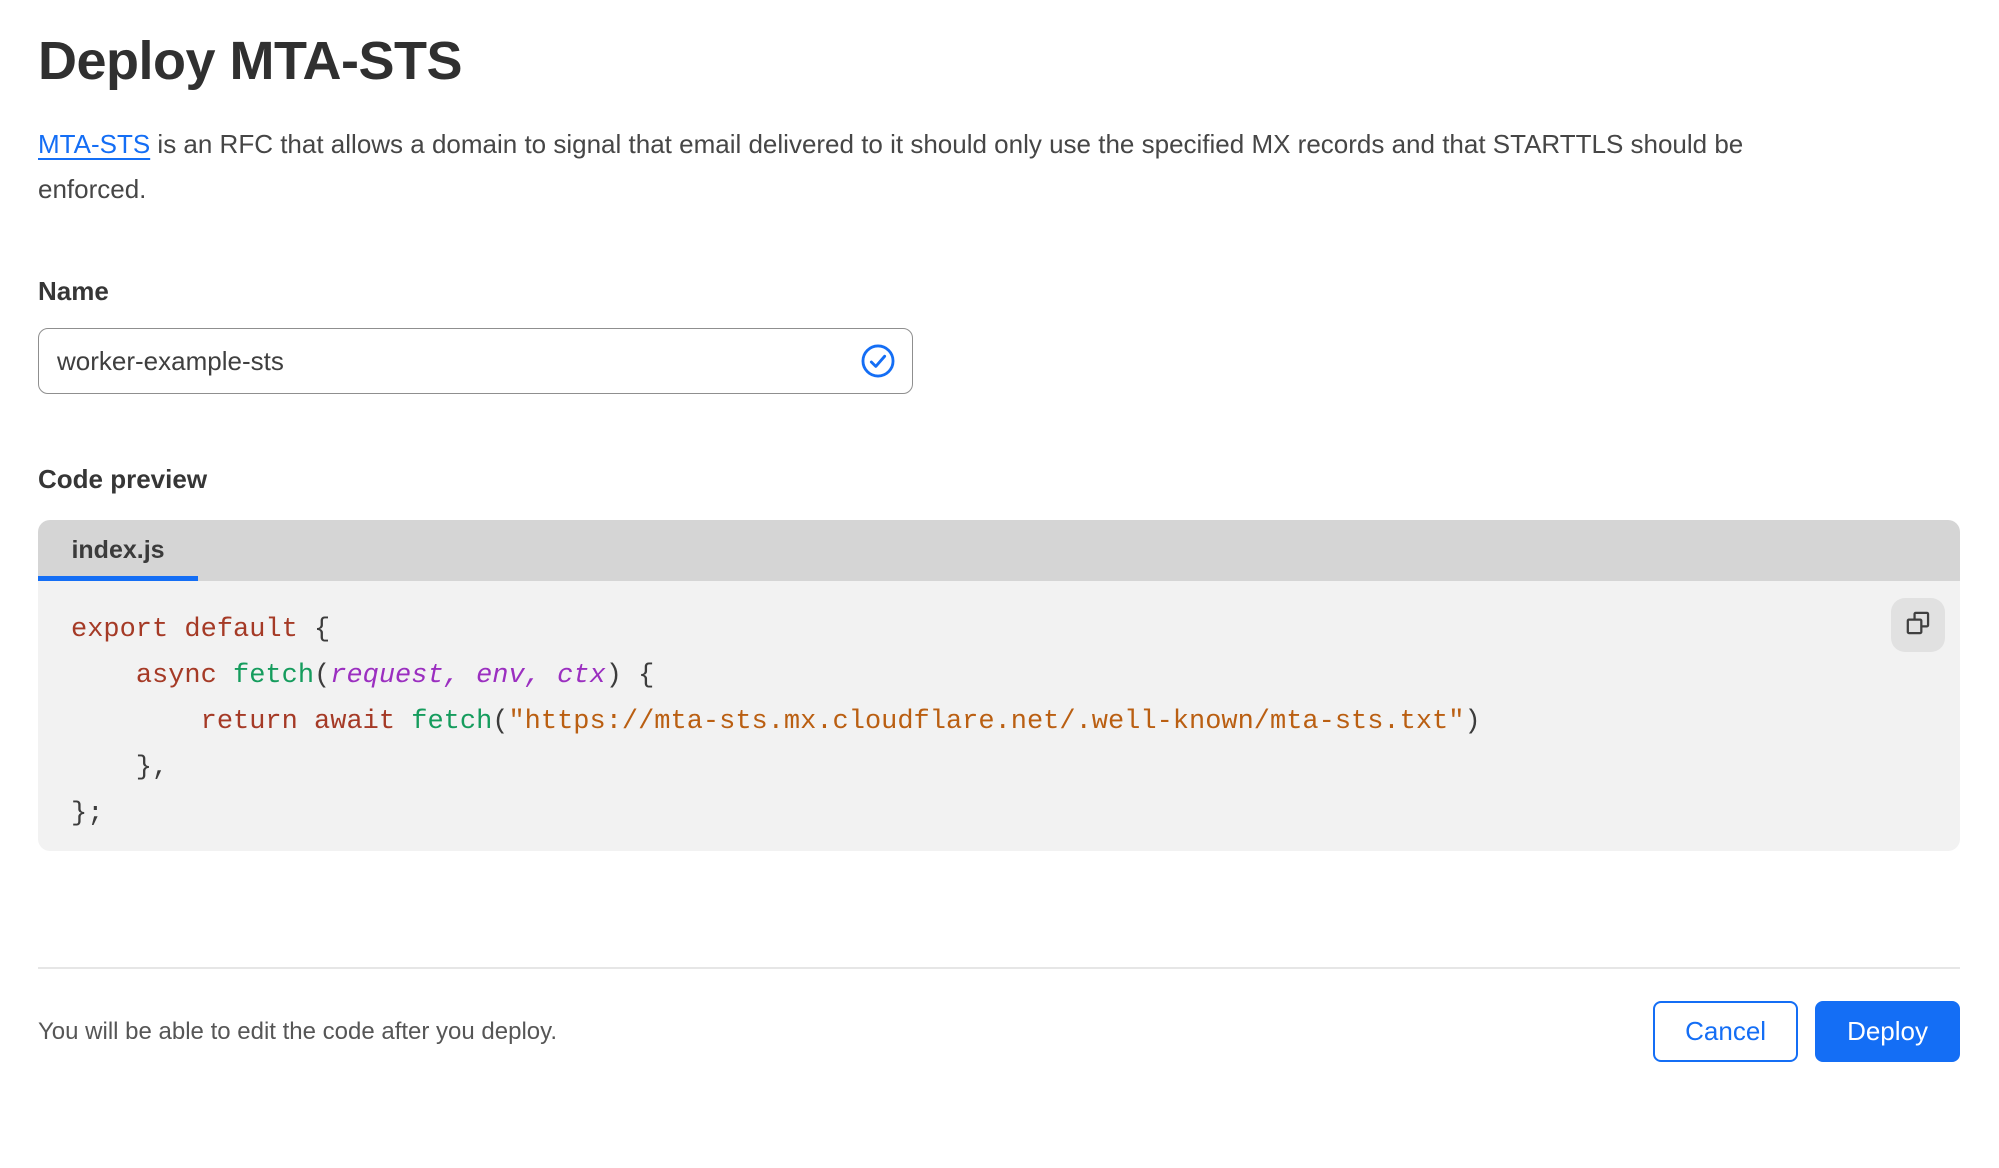 The height and width of the screenshot is (1168, 1999). What do you see at coordinates (1806, 1031) in the screenshot?
I see `footer-buttons: Cancel Deploy` at bounding box center [1806, 1031].